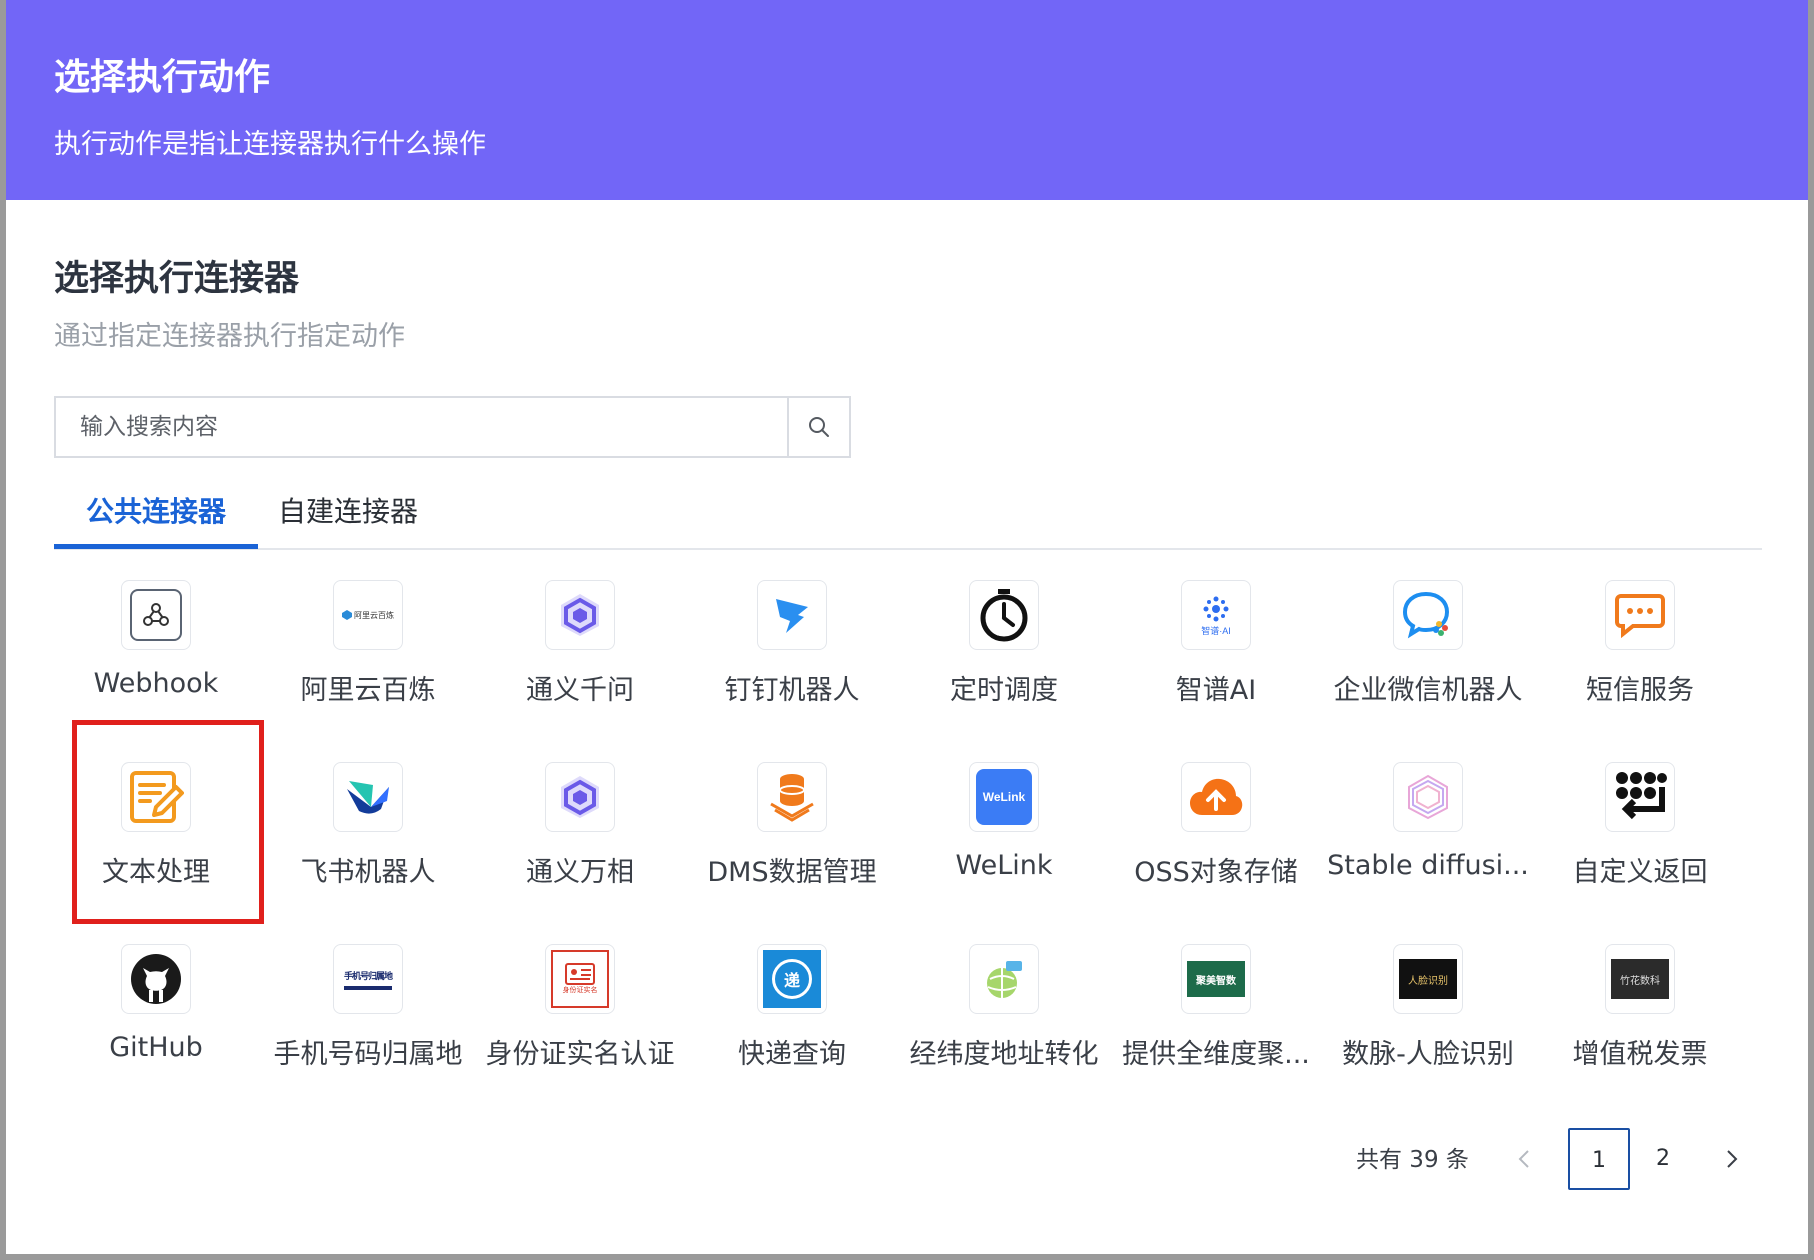 The width and height of the screenshot is (1814, 1260). What do you see at coordinates (168, 822) in the screenshot?
I see `highlight-box` at bounding box center [168, 822].